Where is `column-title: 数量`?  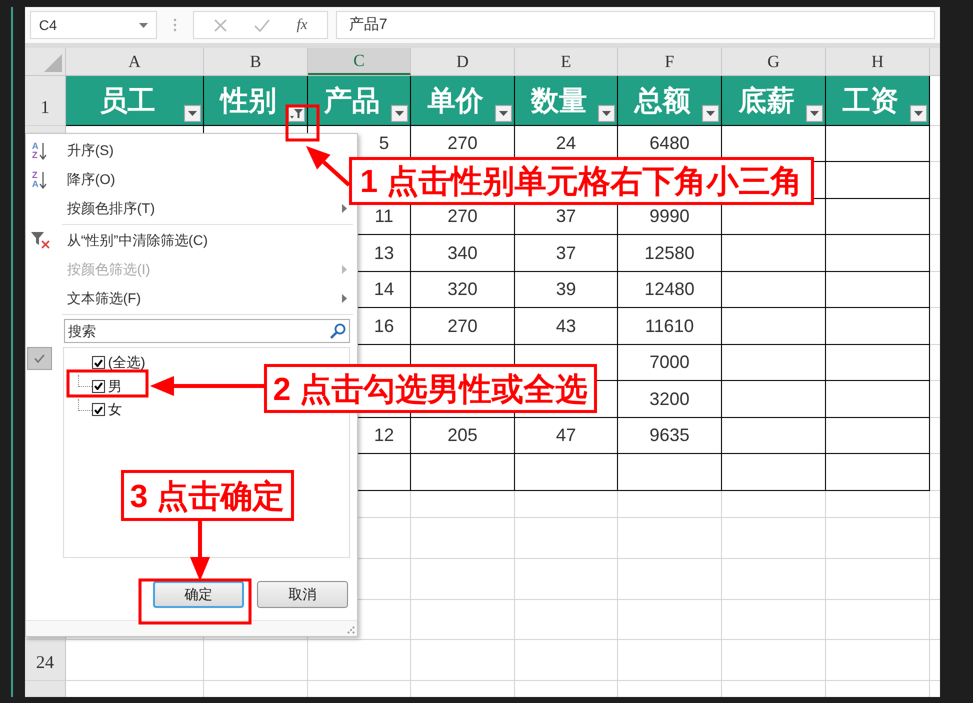 column-title: 数量 is located at coordinates (559, 101).